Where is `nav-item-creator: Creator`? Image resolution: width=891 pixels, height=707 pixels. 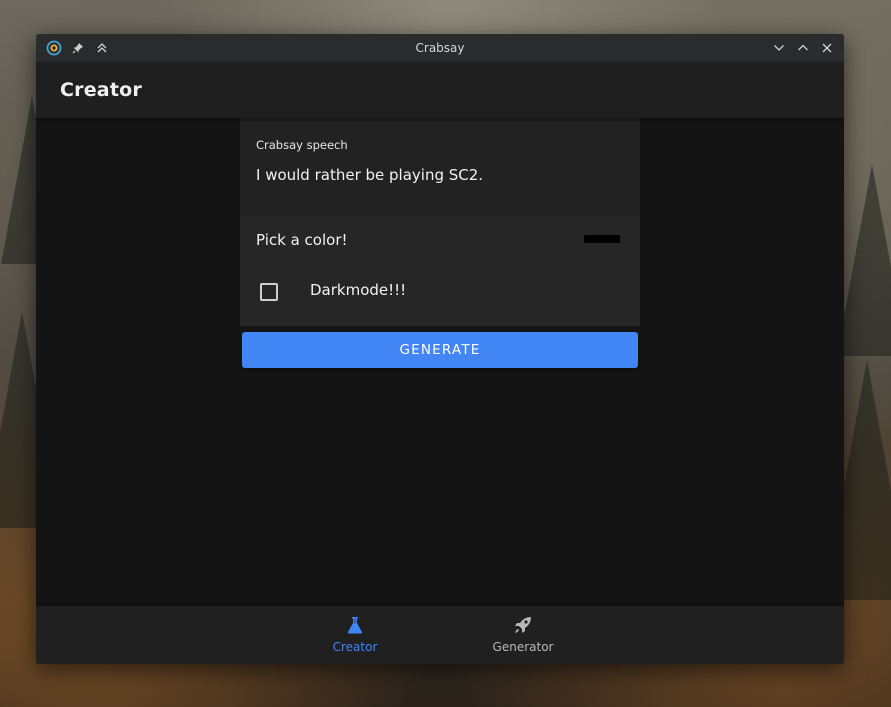 nav-item-creator: Creator is located at coordinates (355, 634).